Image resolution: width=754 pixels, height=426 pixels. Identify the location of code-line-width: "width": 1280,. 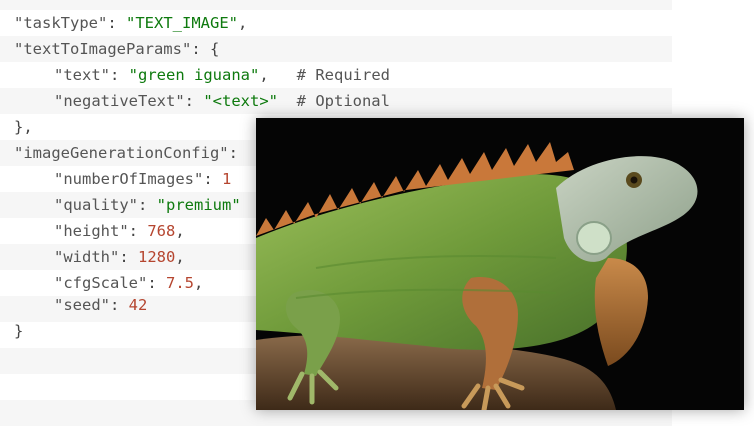
(119, 257).